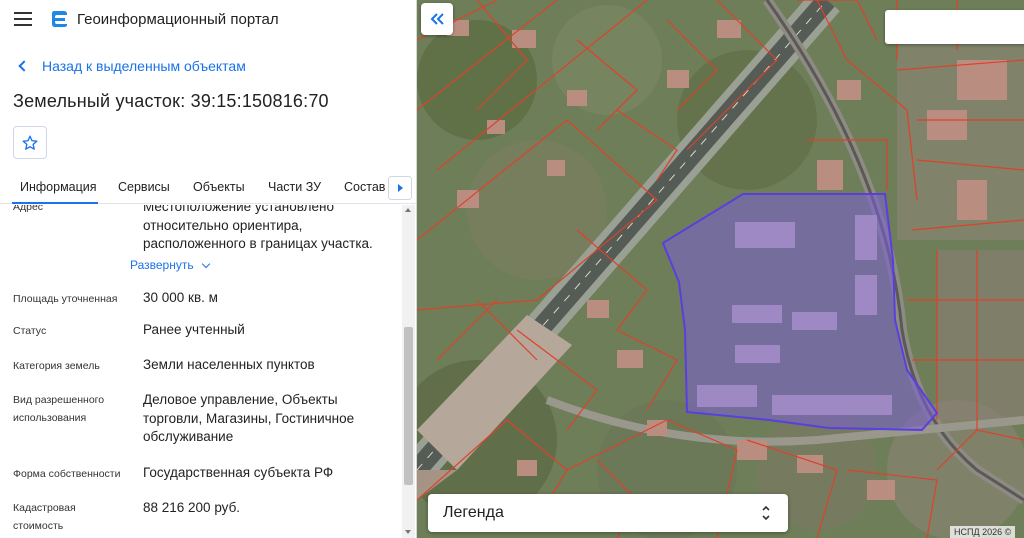 This screenshot has height=538, width=1024. What do you see at coordinates (192, 507) in the screenshot?
I see `detail-value: 88 216 200 руб.` at bounding box center [192, 507].